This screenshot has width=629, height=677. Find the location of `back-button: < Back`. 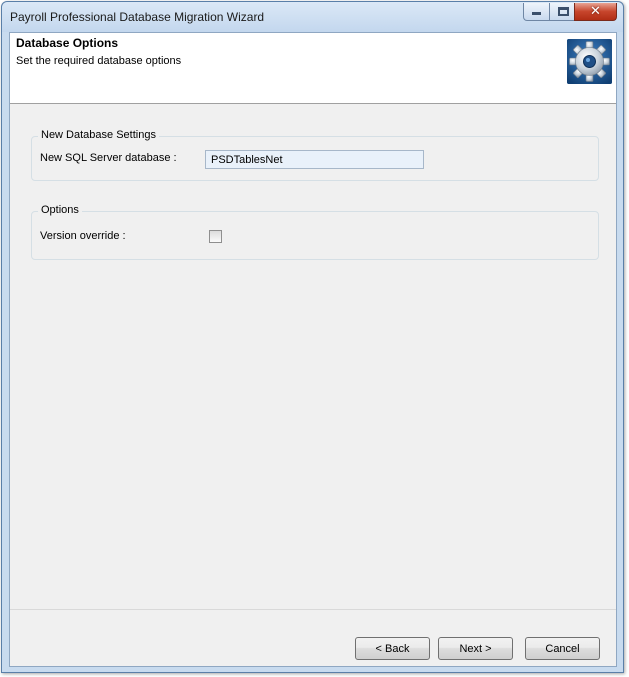

back-button: < Back is located at coordinates (392, 648).